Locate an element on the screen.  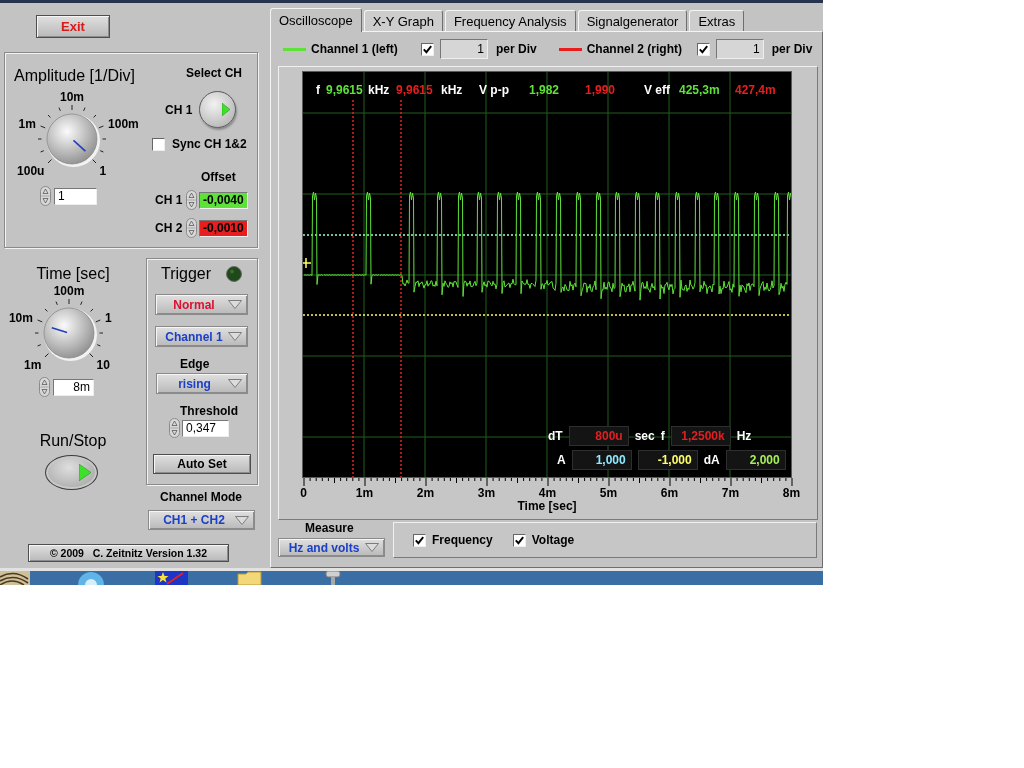
readout-value: 425,3m is located at coordinates (700, 90).